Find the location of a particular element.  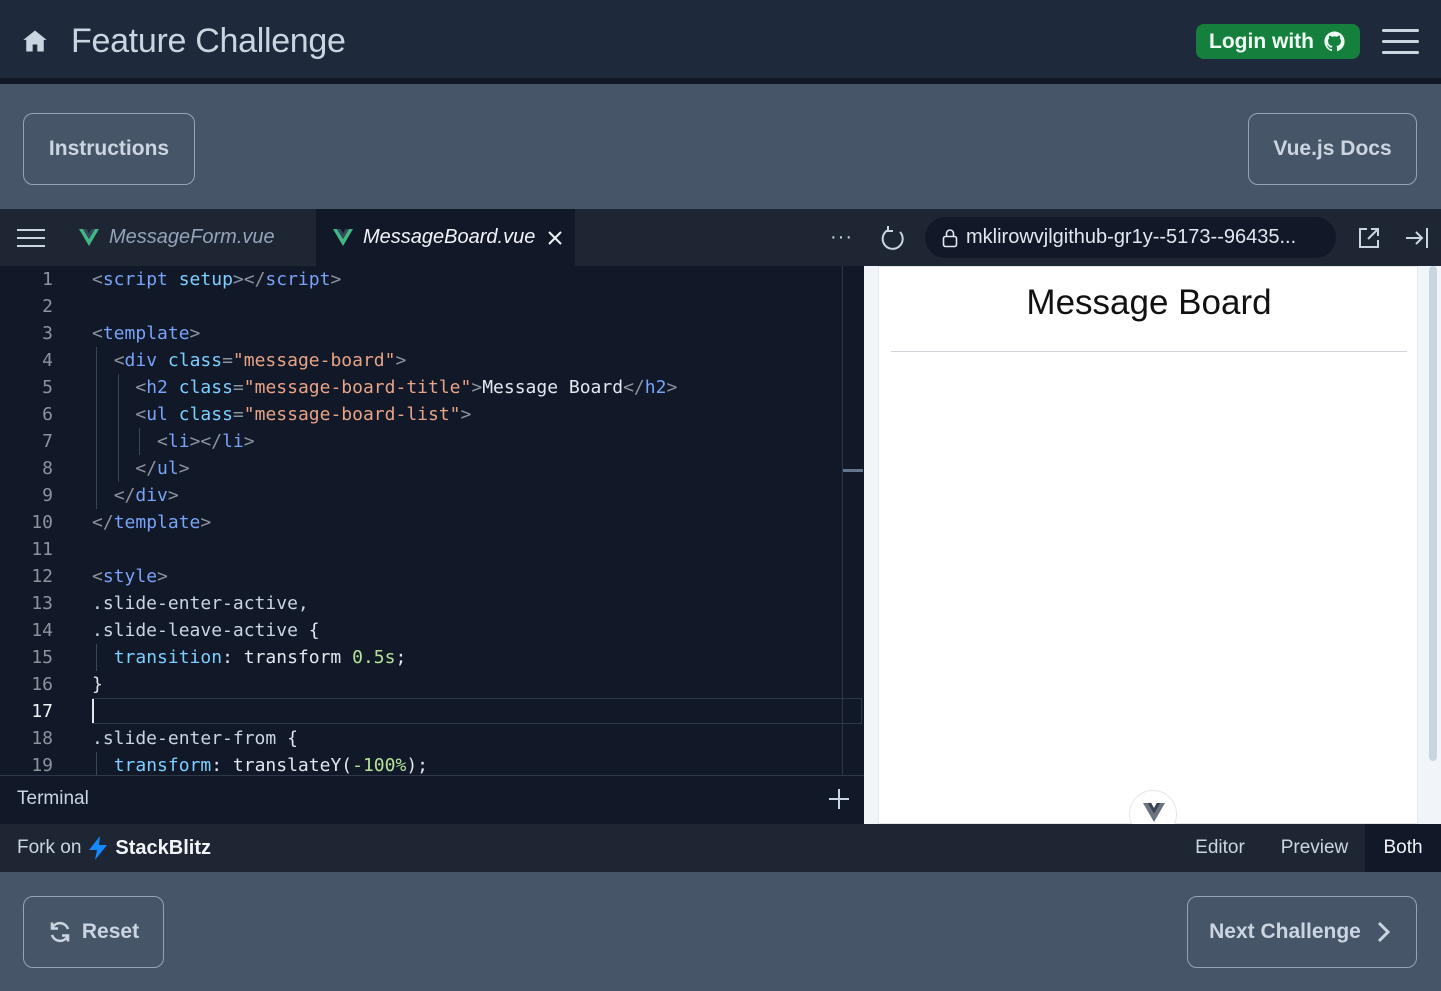

open-external-icon is located at coordinates (1369, 238).